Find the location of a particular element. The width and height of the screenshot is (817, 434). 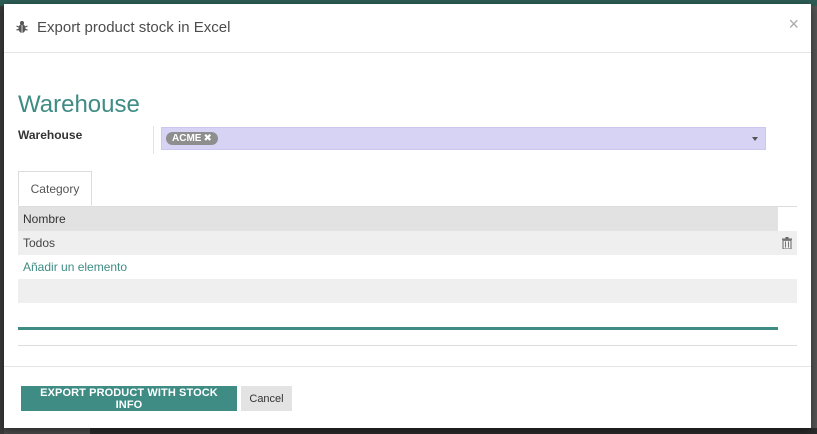

warehouse-tag: ACME ✖ is located at coordinates (192, 138).